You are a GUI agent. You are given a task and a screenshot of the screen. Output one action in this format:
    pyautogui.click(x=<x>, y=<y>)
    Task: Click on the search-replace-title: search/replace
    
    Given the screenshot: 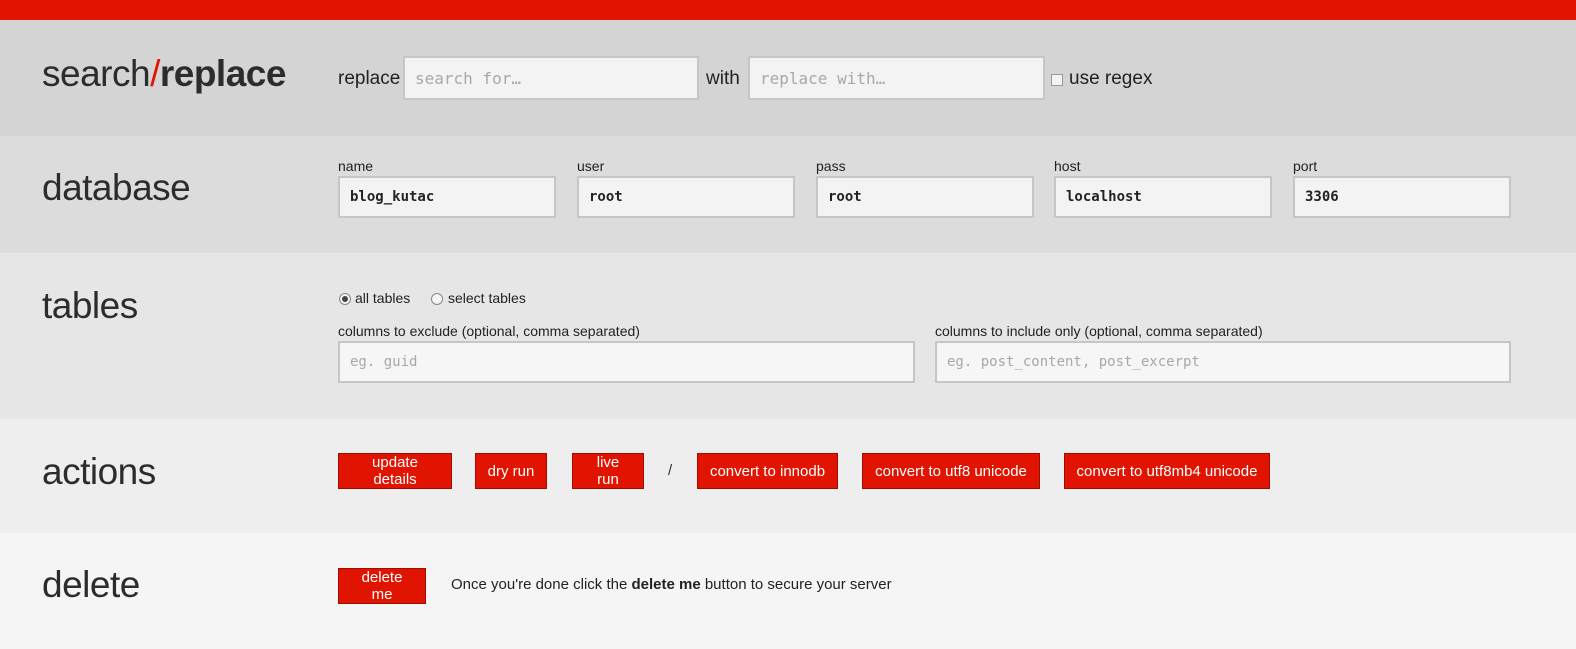 What is the action you would take?
    pyautogui.click(x=164, y=74)
    